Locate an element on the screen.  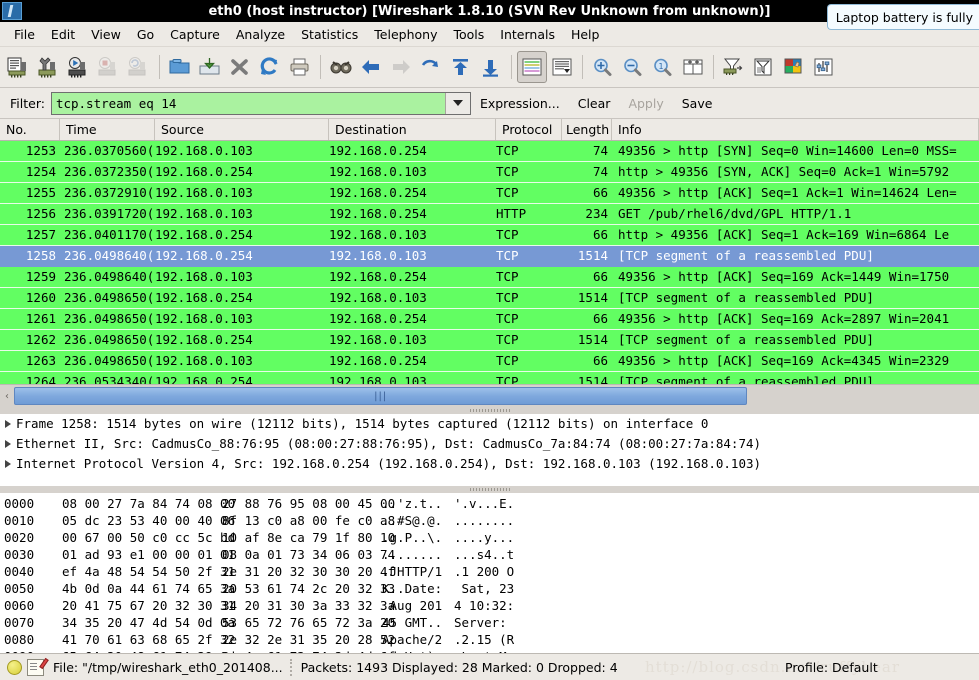
go-forward-icon is located at coordinates (401, 67).